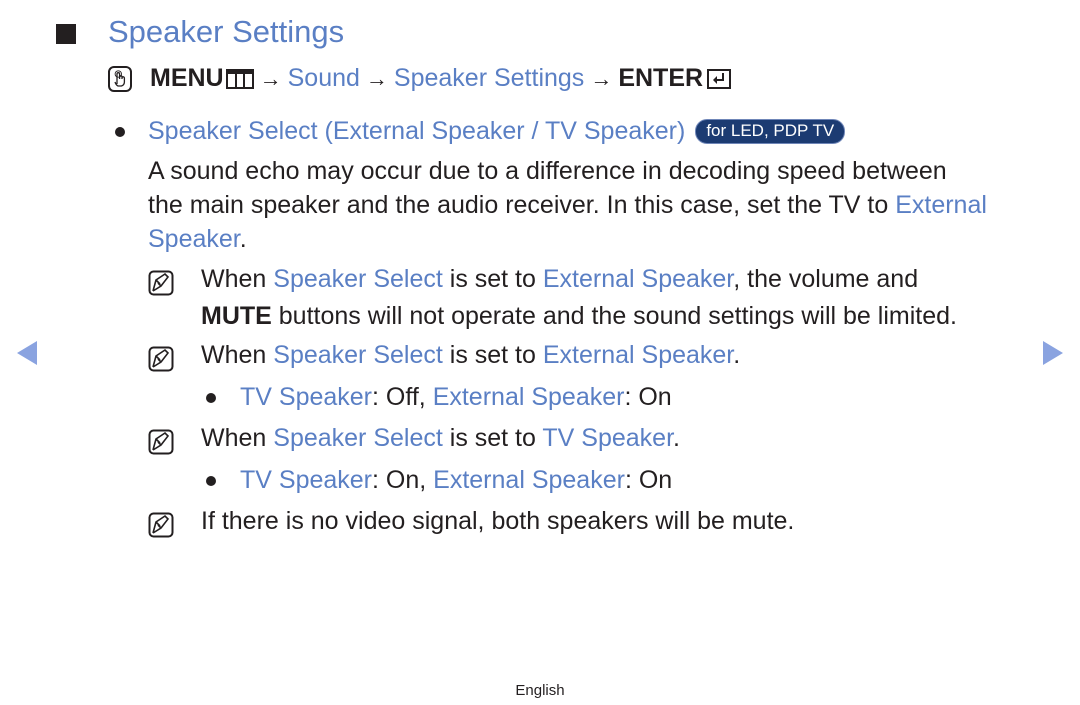 The height and width of the screenshot is (705, 1080). What do you see at coordinates (826, 279) in the screenshot?
I see `note-text: , the volume and` at bounding box center [826, 279].